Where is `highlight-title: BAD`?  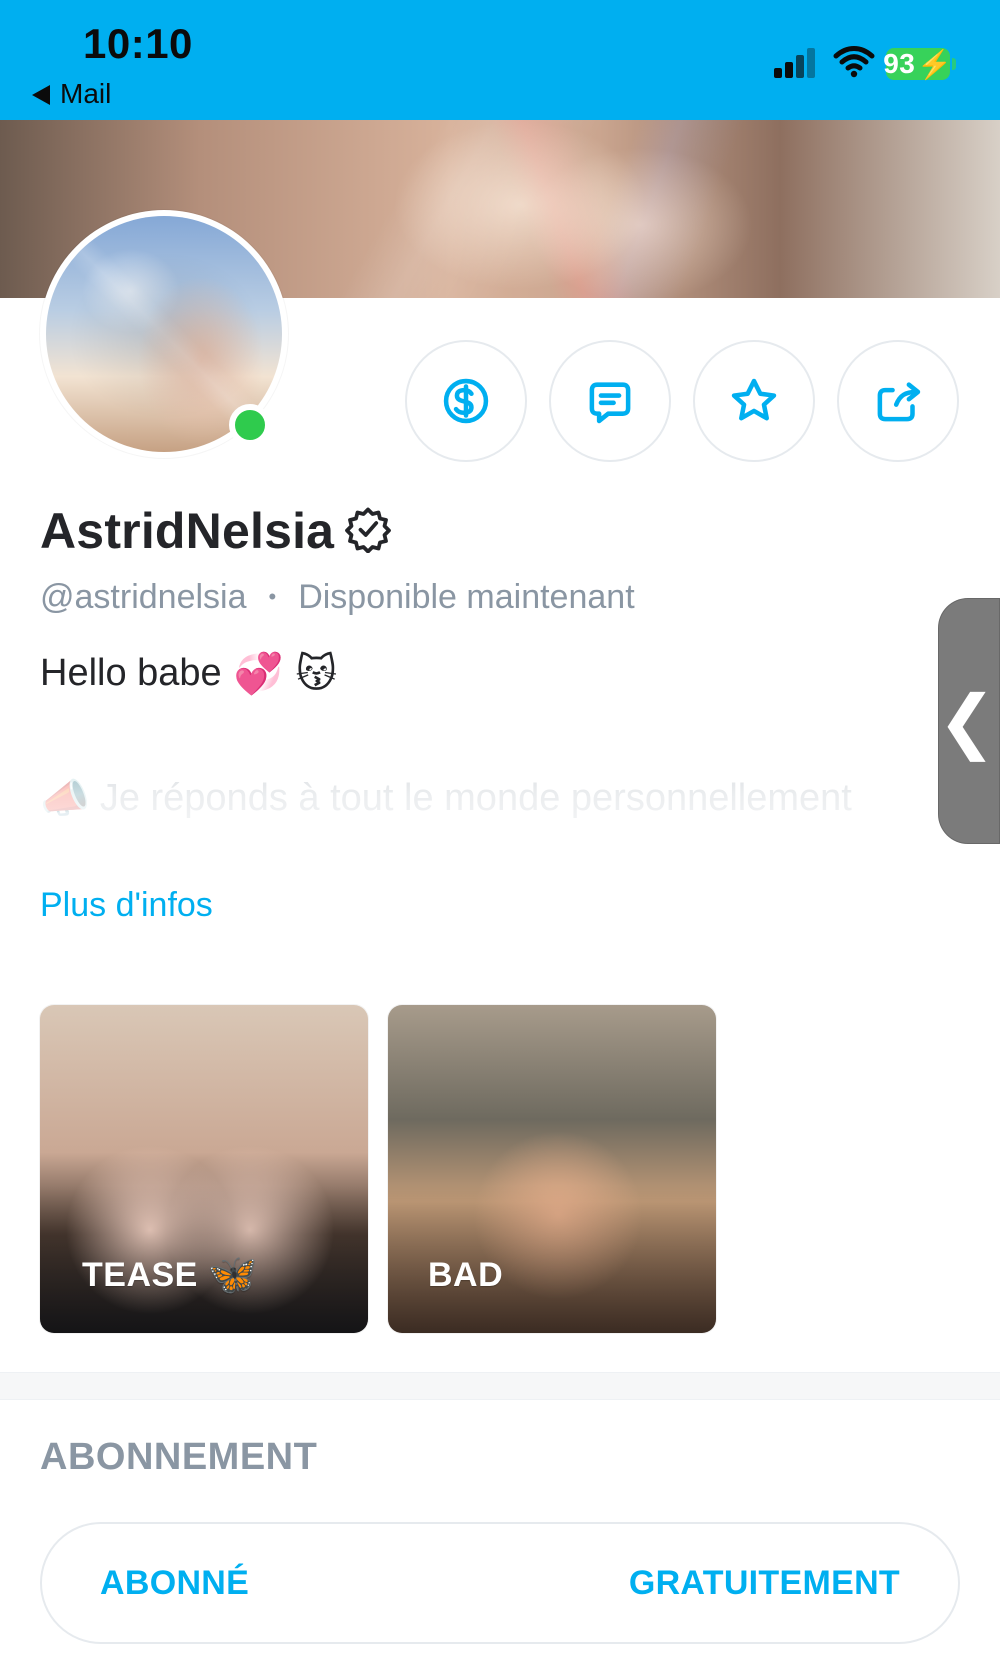 highlight-title: BAD is located at coordinates (466, 1275).